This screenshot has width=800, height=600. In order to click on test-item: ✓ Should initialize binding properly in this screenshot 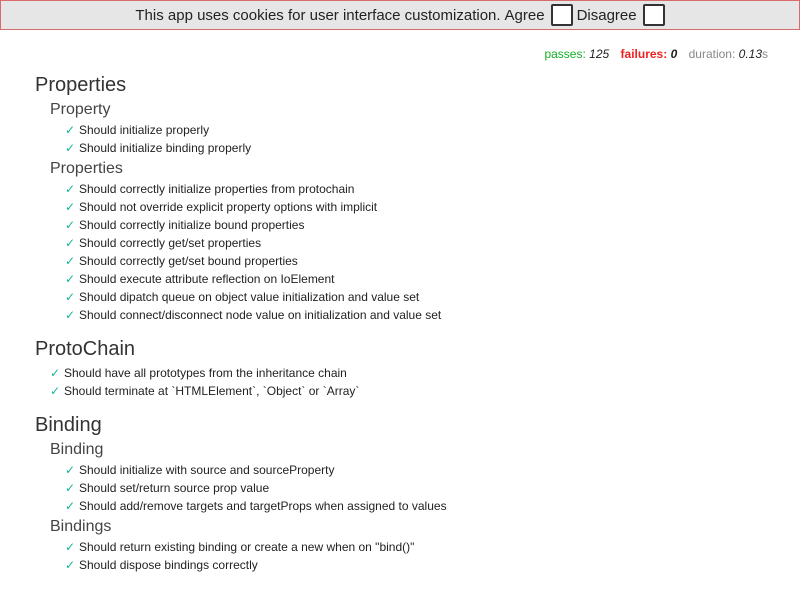, I will do `click(395, 148)`.